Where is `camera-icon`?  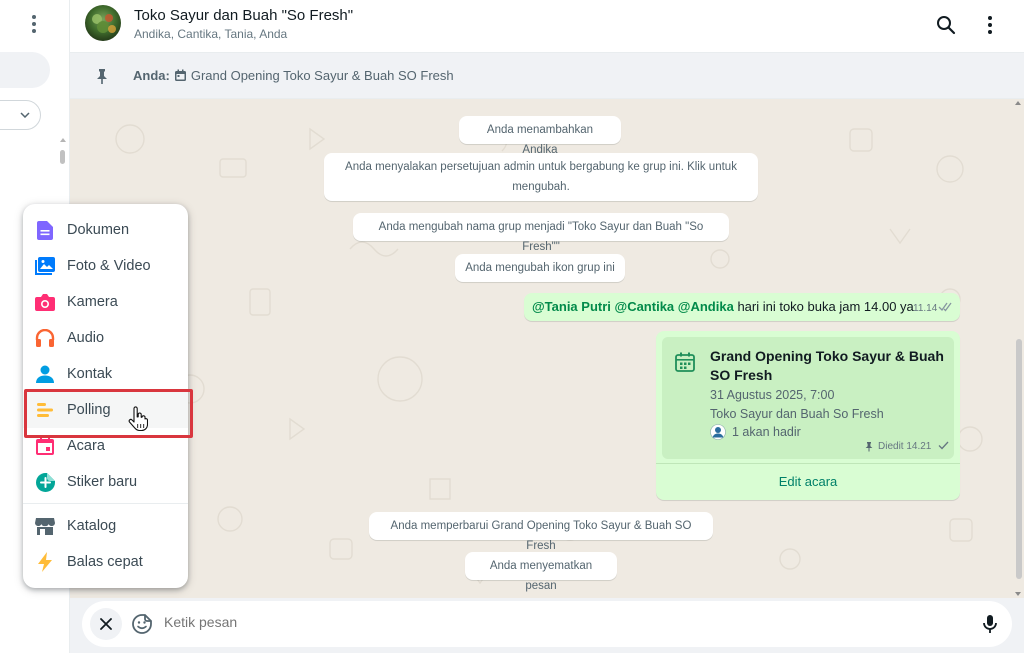
camera-icon is located at coordinates (45, 302).